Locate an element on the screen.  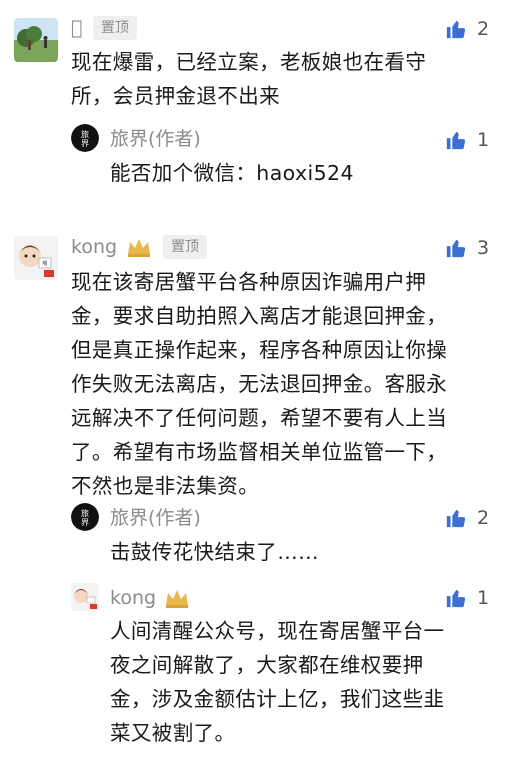
comment-author-name: kong is located at coordinates (94, 247).